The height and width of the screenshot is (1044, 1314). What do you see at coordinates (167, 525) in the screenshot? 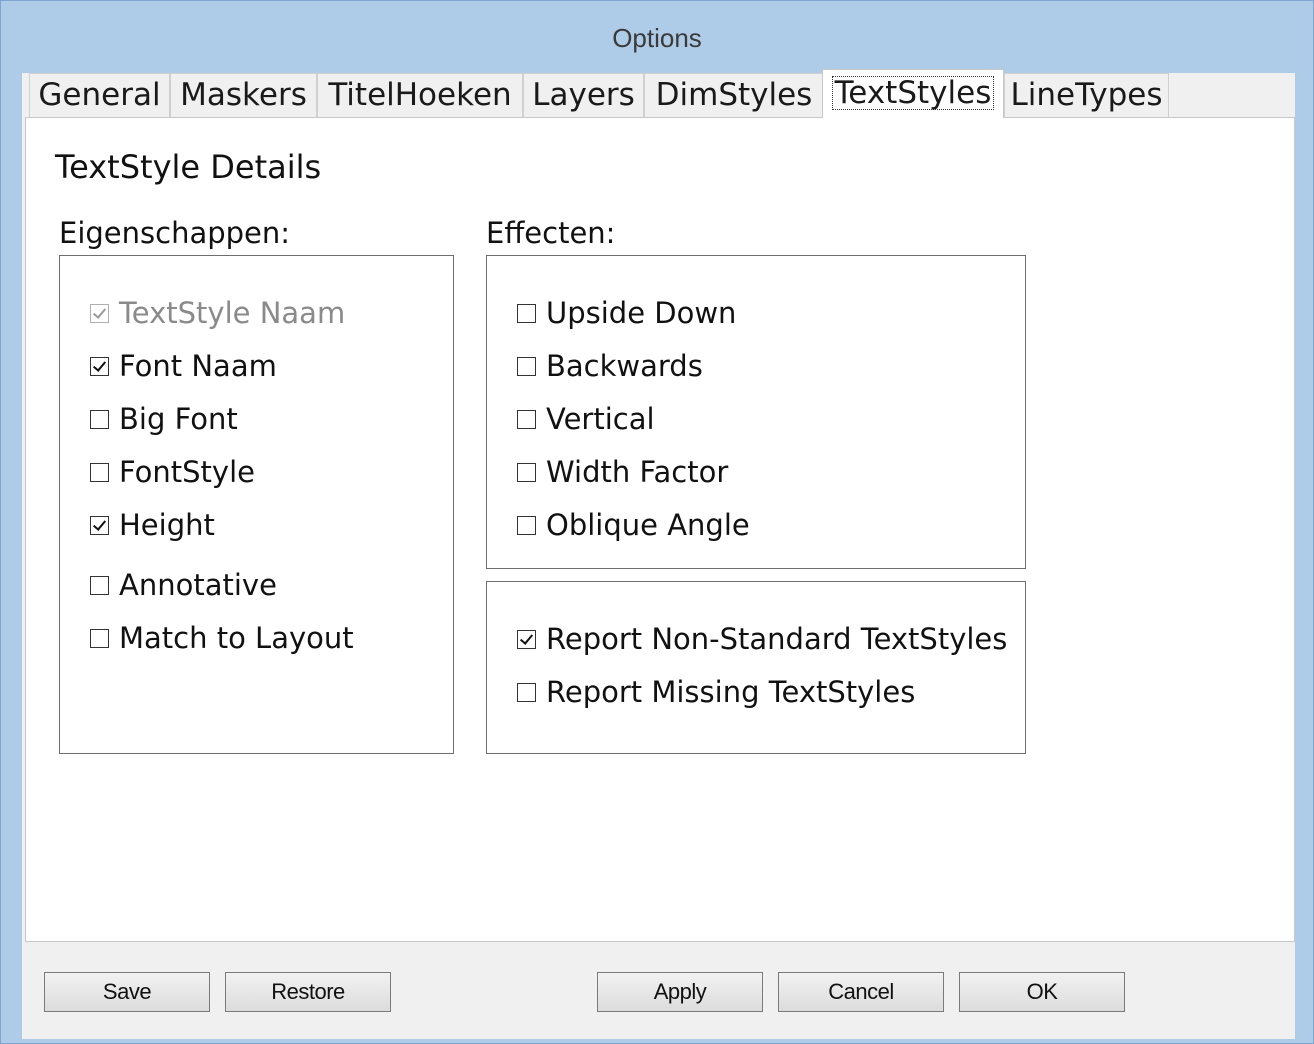
I see `checkbox-label: Height` at bounding box center [167, 525].